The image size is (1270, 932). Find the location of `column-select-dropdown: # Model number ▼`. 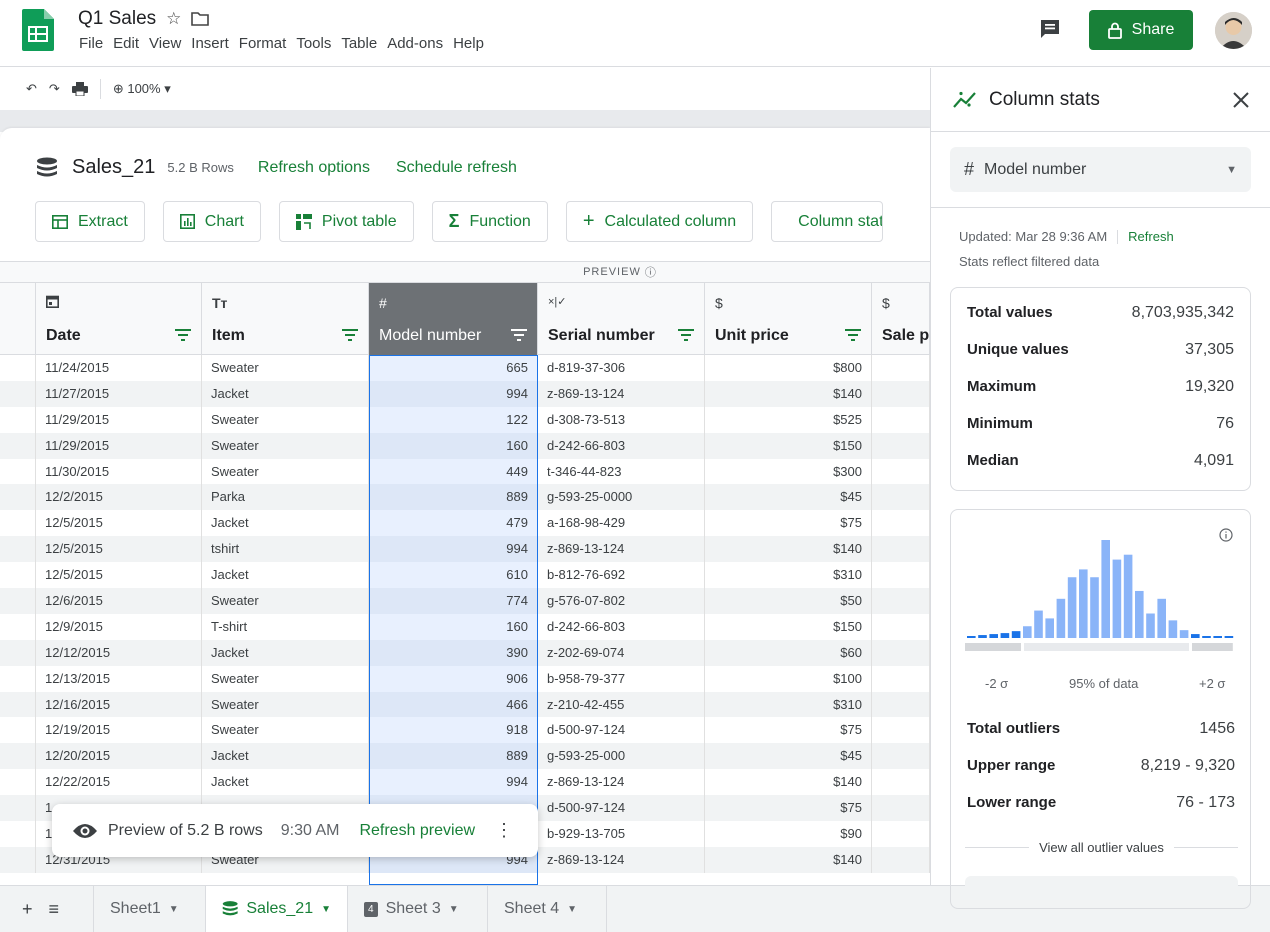

column-select-dropdown: # Model number ▼ is located at coordinates (1100, 169).